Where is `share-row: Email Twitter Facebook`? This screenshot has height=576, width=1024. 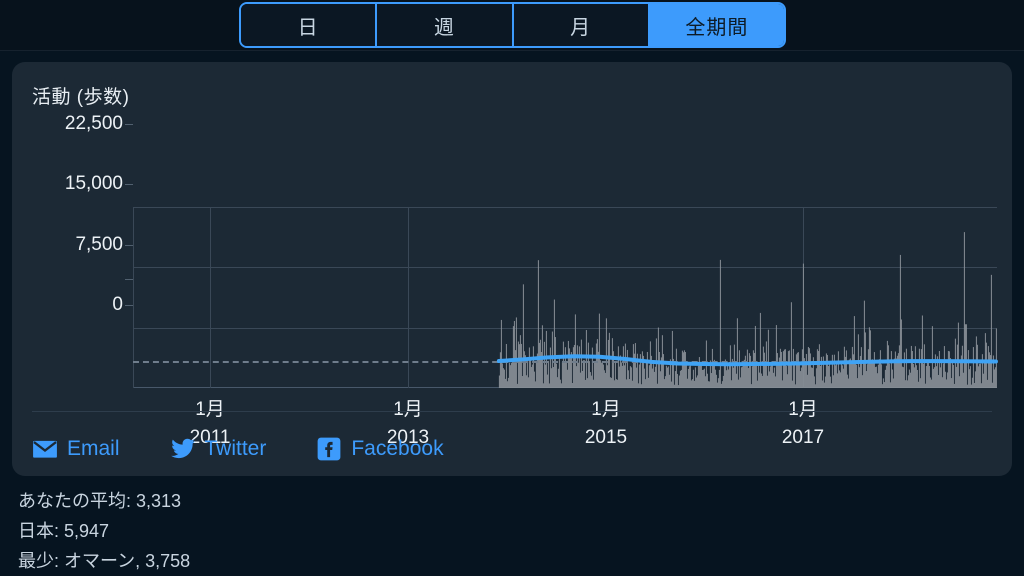 share-row: Email Twitter Facebook is located at coordinates (238, 449).